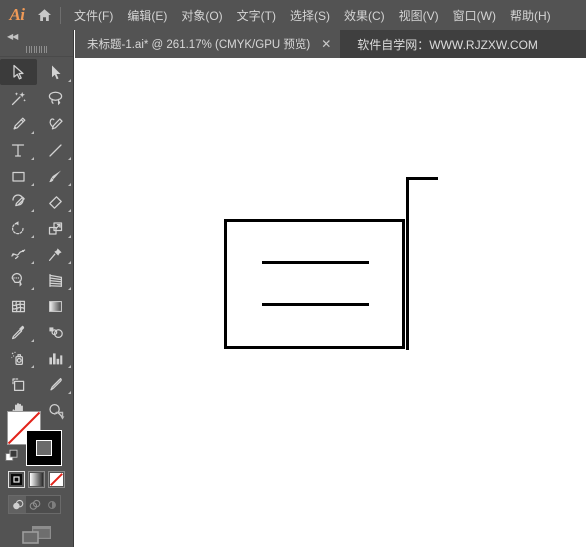 This screenshot has height=547, width=586. I want to click on solid-color-icon, so click(16, 479).